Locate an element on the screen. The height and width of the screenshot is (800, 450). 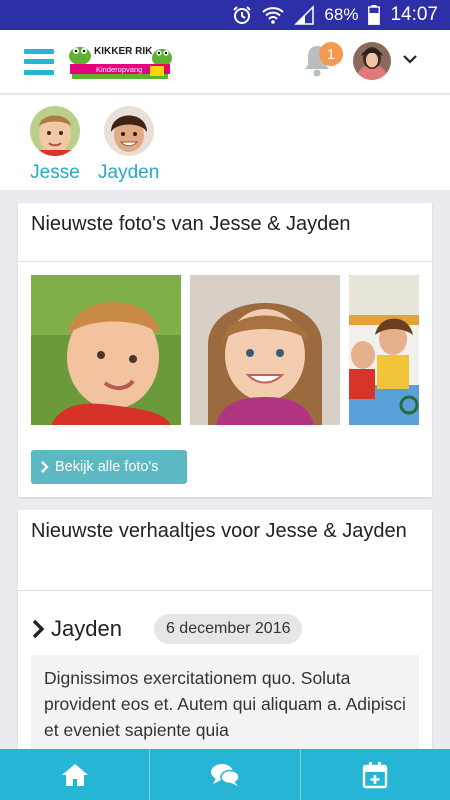
home-icon is located at coordinates (74, 774).